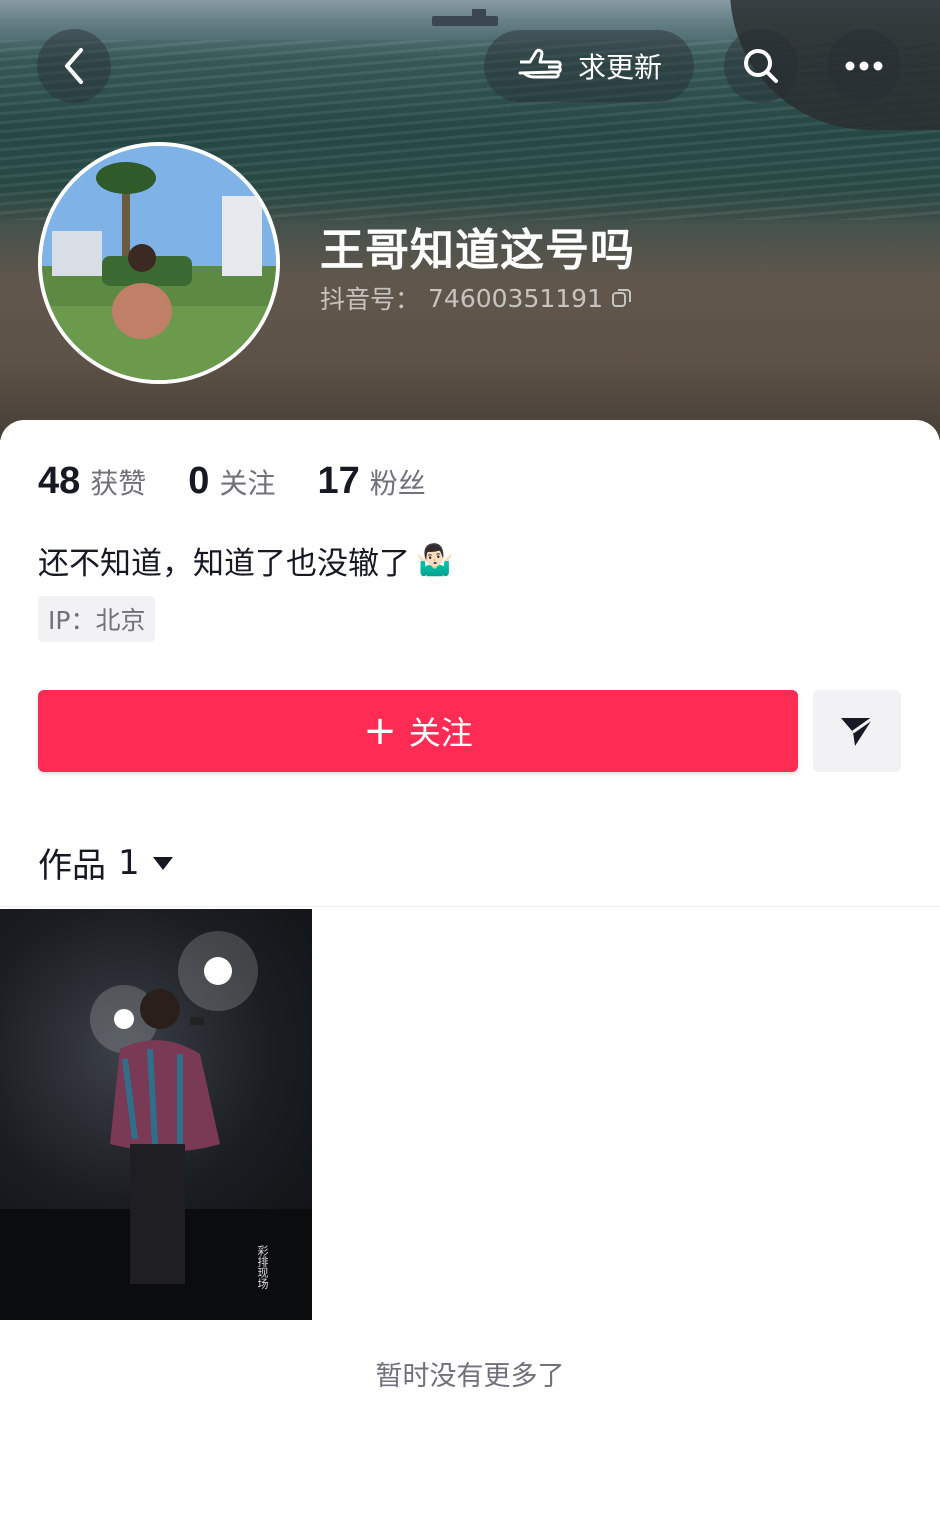 This screenshot has width=940, height=1516. I want to click on share-button, so click(857, 731).